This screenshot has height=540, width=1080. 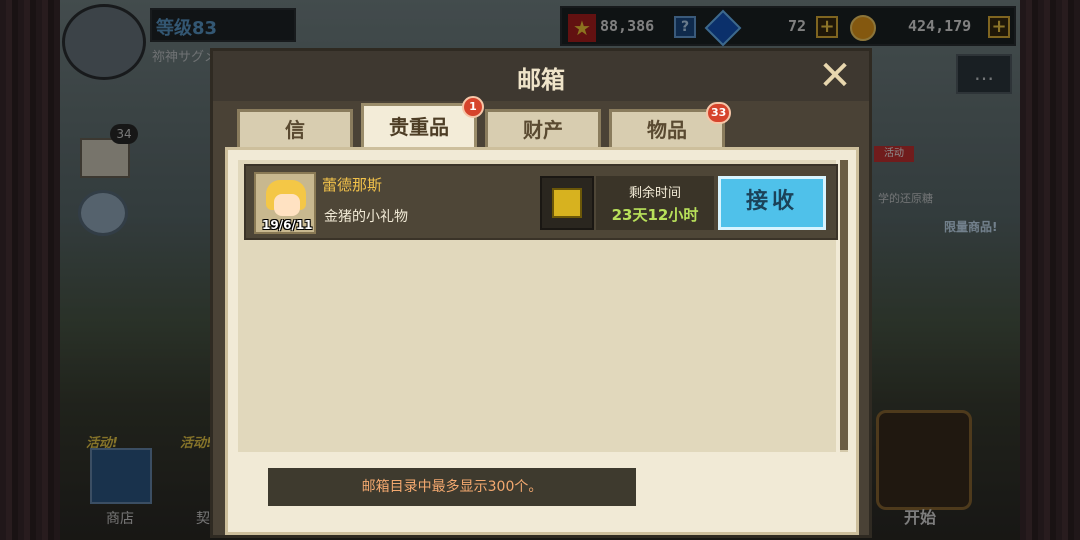 What do you see at coordinates (473, 107) in the screenshot?
I see `tab-badge: 1` at bounding box center [473, 107].